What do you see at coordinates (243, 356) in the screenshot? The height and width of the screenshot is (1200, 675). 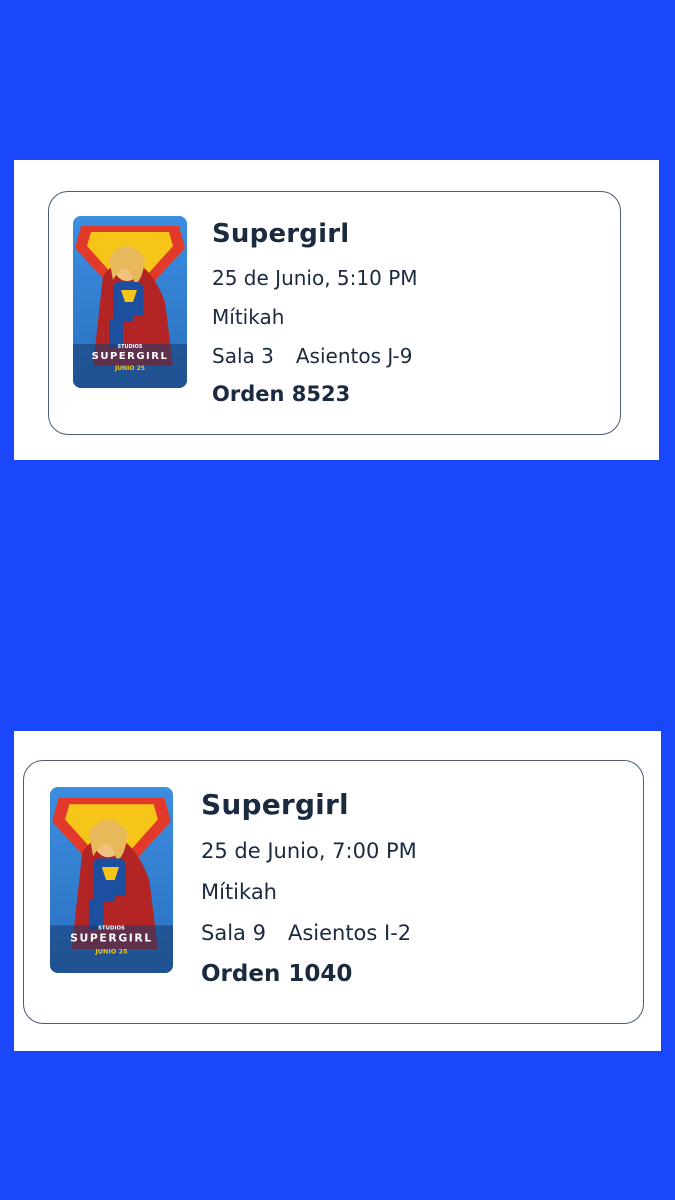 I see `room-number: Sala 3` at bounding box center [243, 356].